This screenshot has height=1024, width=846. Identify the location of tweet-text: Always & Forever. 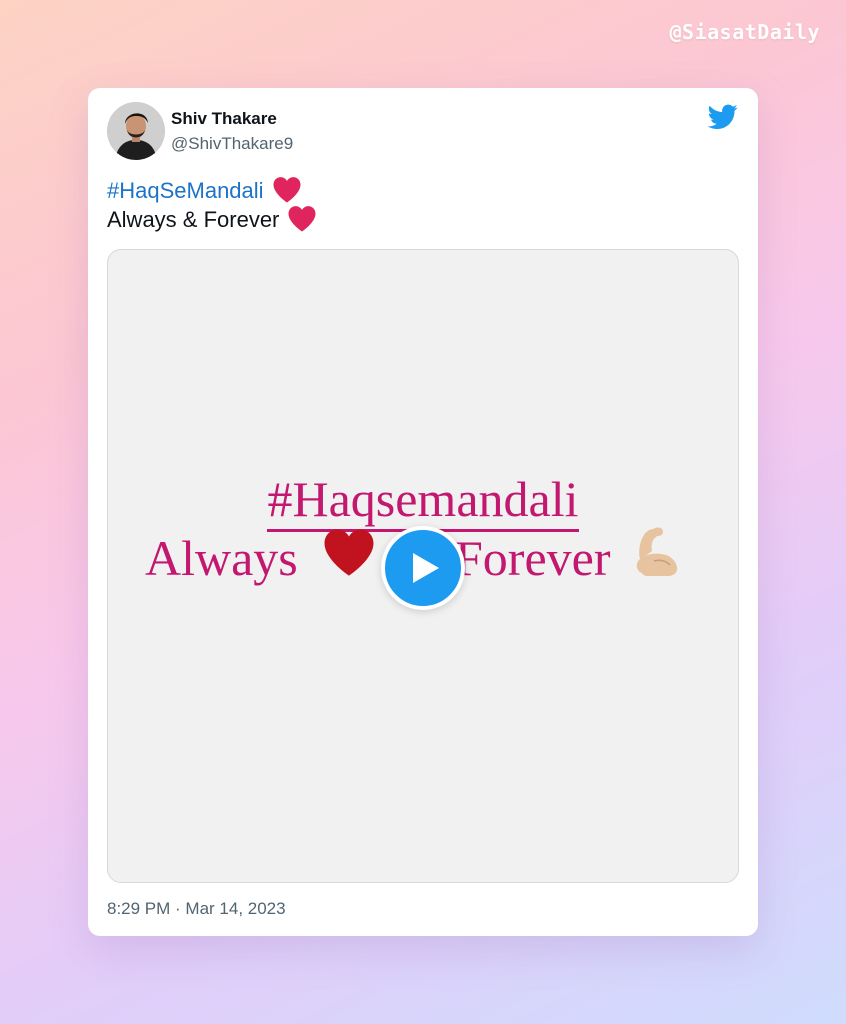
(193, 219).